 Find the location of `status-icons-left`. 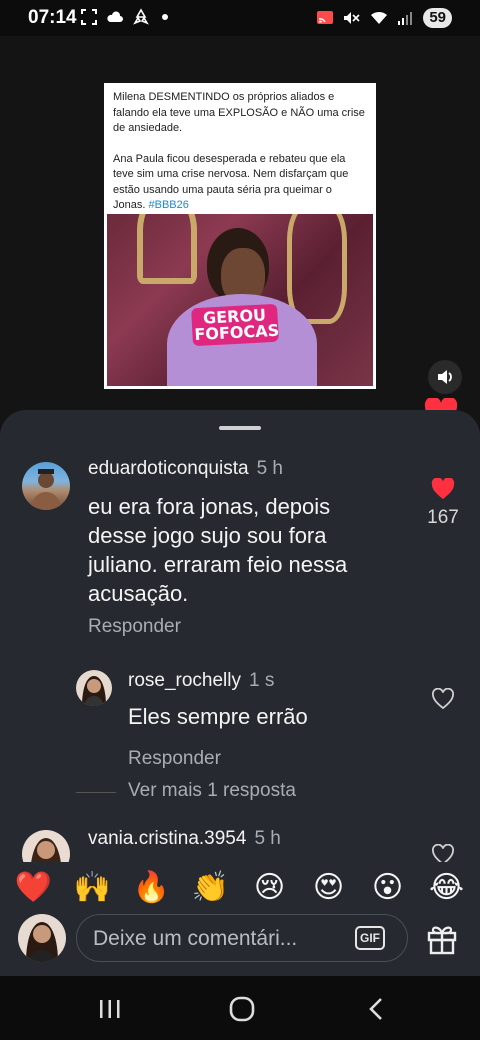

status-icons-left is located at coordinates (124, 17).